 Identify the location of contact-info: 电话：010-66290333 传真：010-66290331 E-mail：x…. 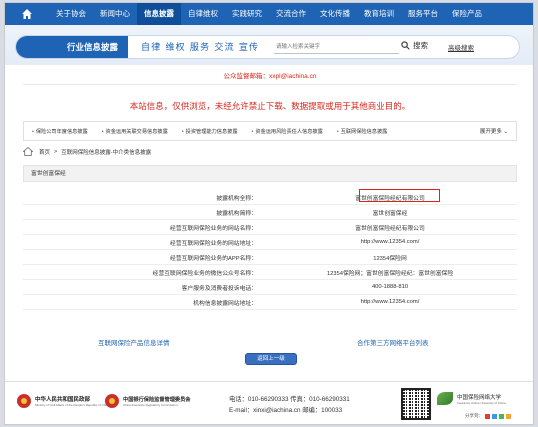
(289, 405).